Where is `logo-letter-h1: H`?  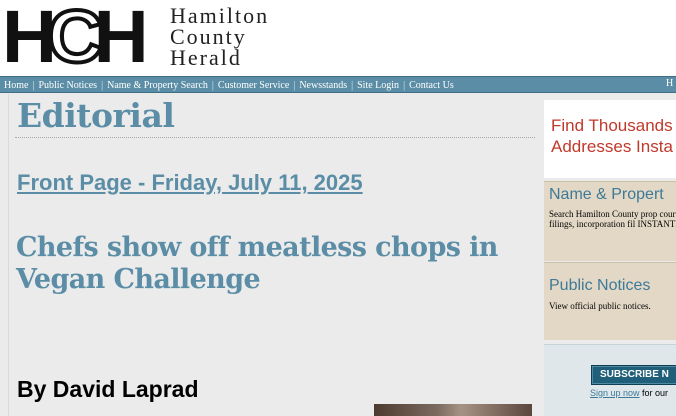 logo-letter-h1: H is located at coordinates (29, 39).